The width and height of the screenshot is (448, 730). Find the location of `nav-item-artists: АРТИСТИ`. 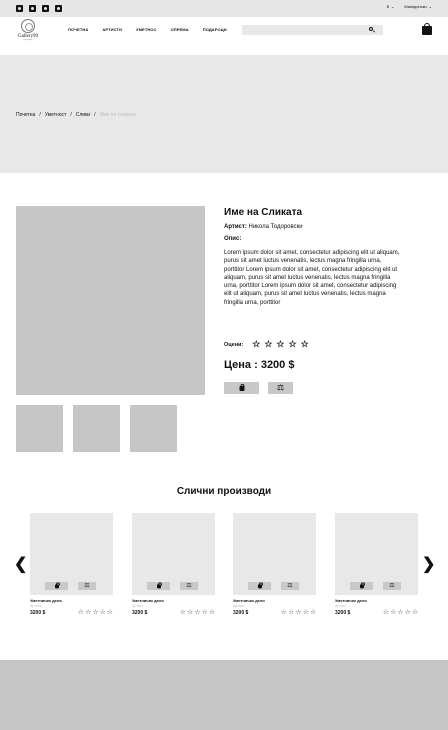

nav-item-artists: АРТИСТИ is located at coordinates (112, 29).